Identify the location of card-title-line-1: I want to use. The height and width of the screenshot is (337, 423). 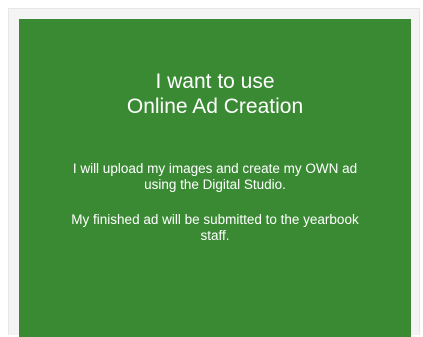
(215, 81).